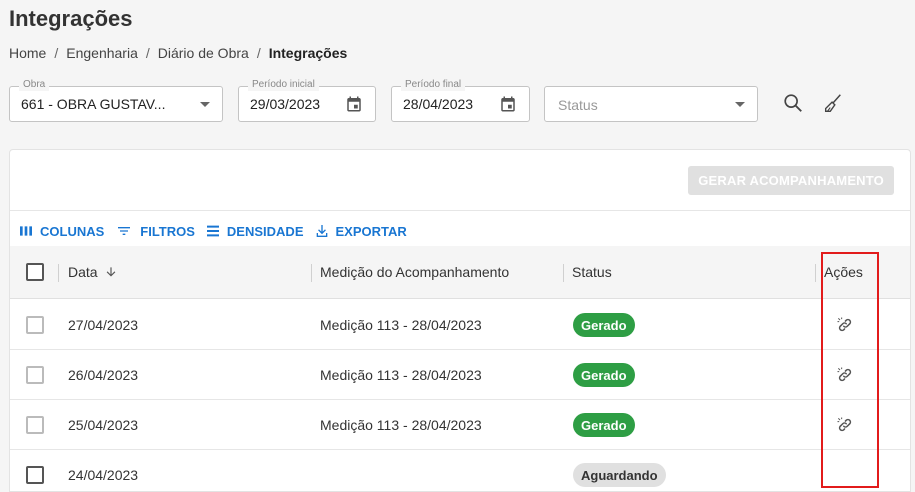 The width and height of the screenshot is (915, 492). I want to click on columns-icon, so click(26, 231).